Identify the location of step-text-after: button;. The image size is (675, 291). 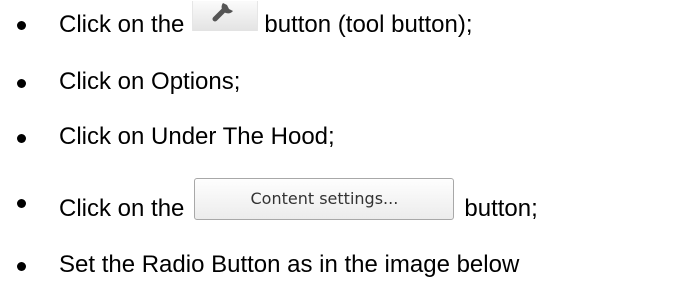
(501, 208).